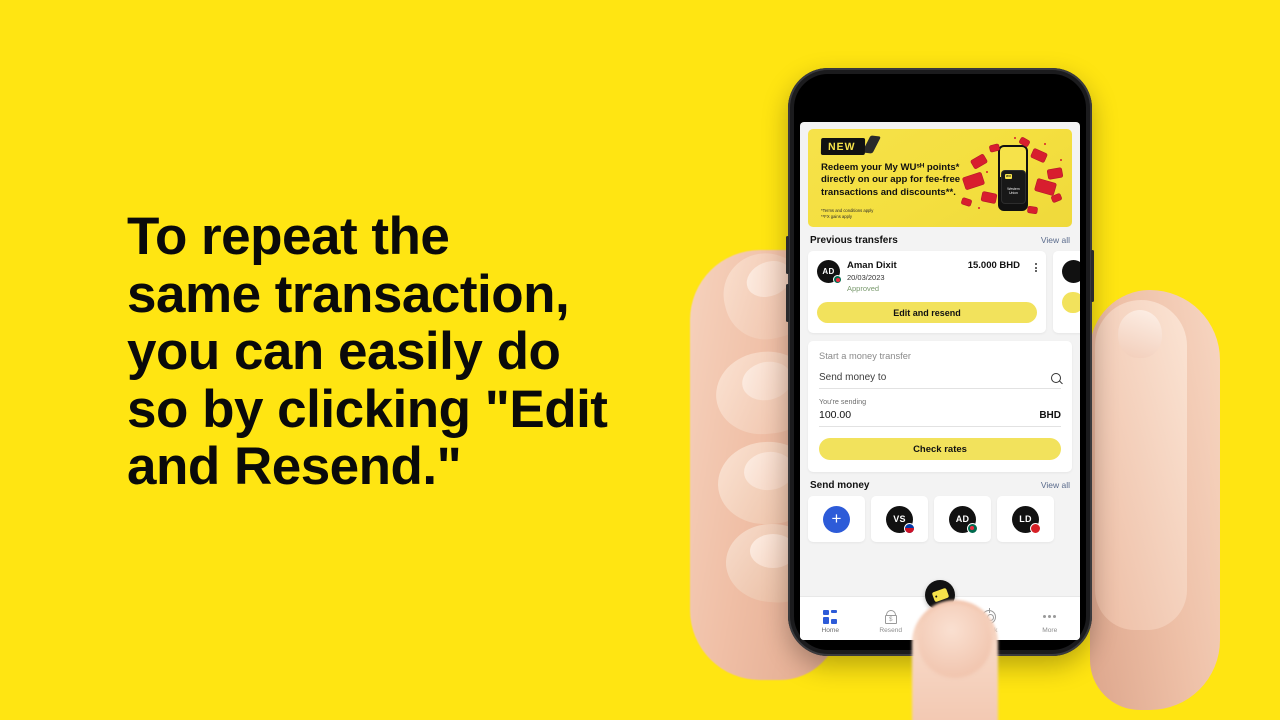 Image resolution: width=1280 pixels, height=720 pixels. I want to click on person-tile: AD, so click(962, 519).